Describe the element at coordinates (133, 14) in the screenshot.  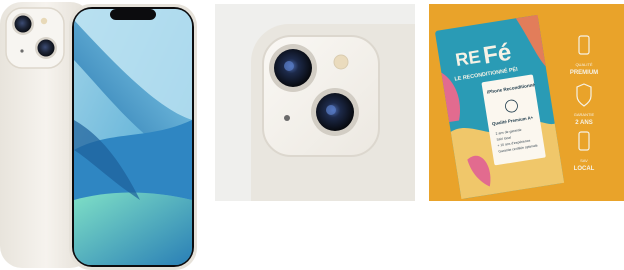
I see `notch` at that location.